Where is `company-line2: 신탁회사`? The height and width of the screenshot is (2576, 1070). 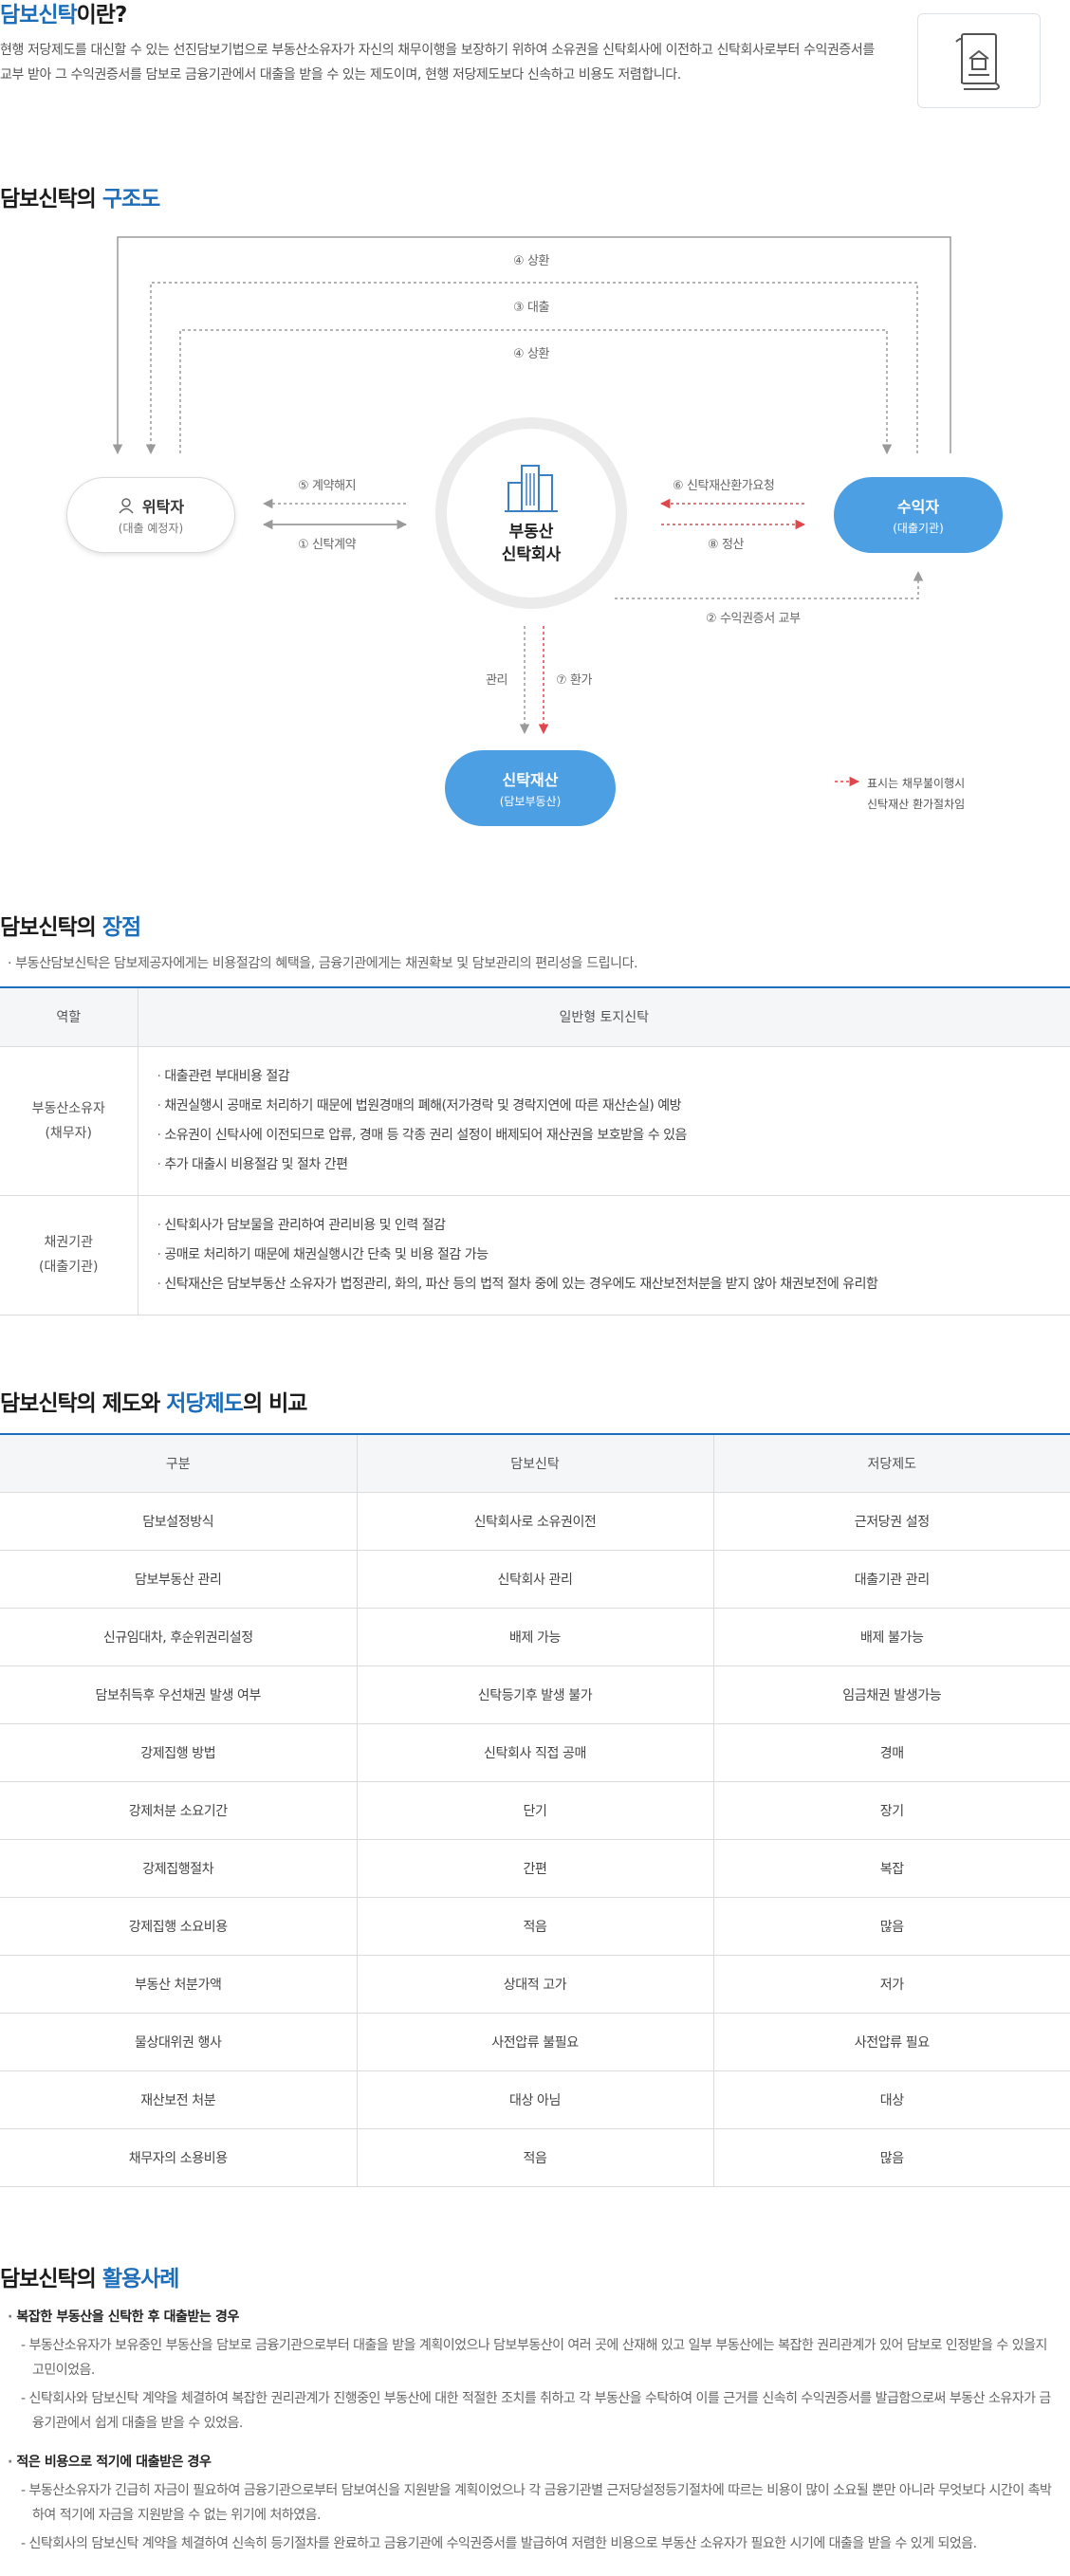 company-line2: 신탁회사 is located at coordinates (531, 554).